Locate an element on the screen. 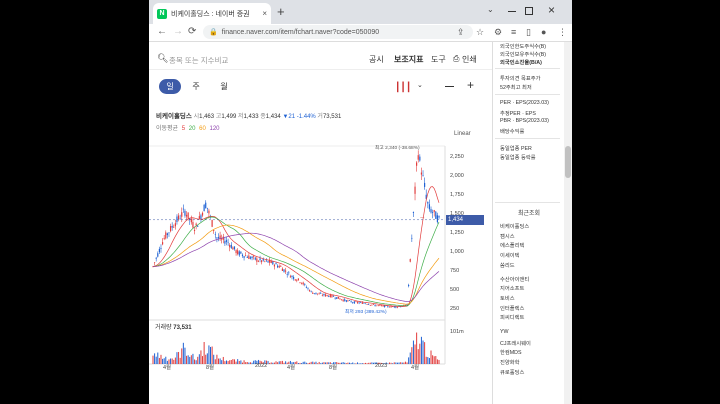 Image resolution: width=720 pixels, height=404 pixels. zoom-in-button: + is located at coordinates (470, 85).